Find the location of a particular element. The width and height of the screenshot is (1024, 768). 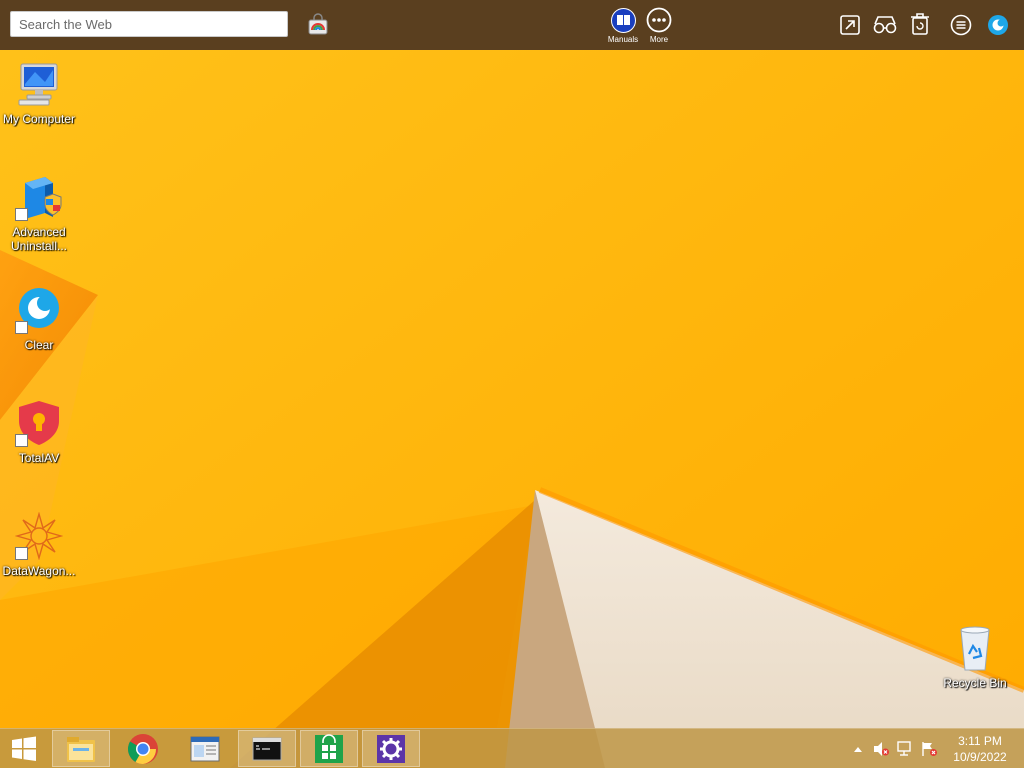

desktop-icon-label: TotalAV is located at coordinates (39, 458).